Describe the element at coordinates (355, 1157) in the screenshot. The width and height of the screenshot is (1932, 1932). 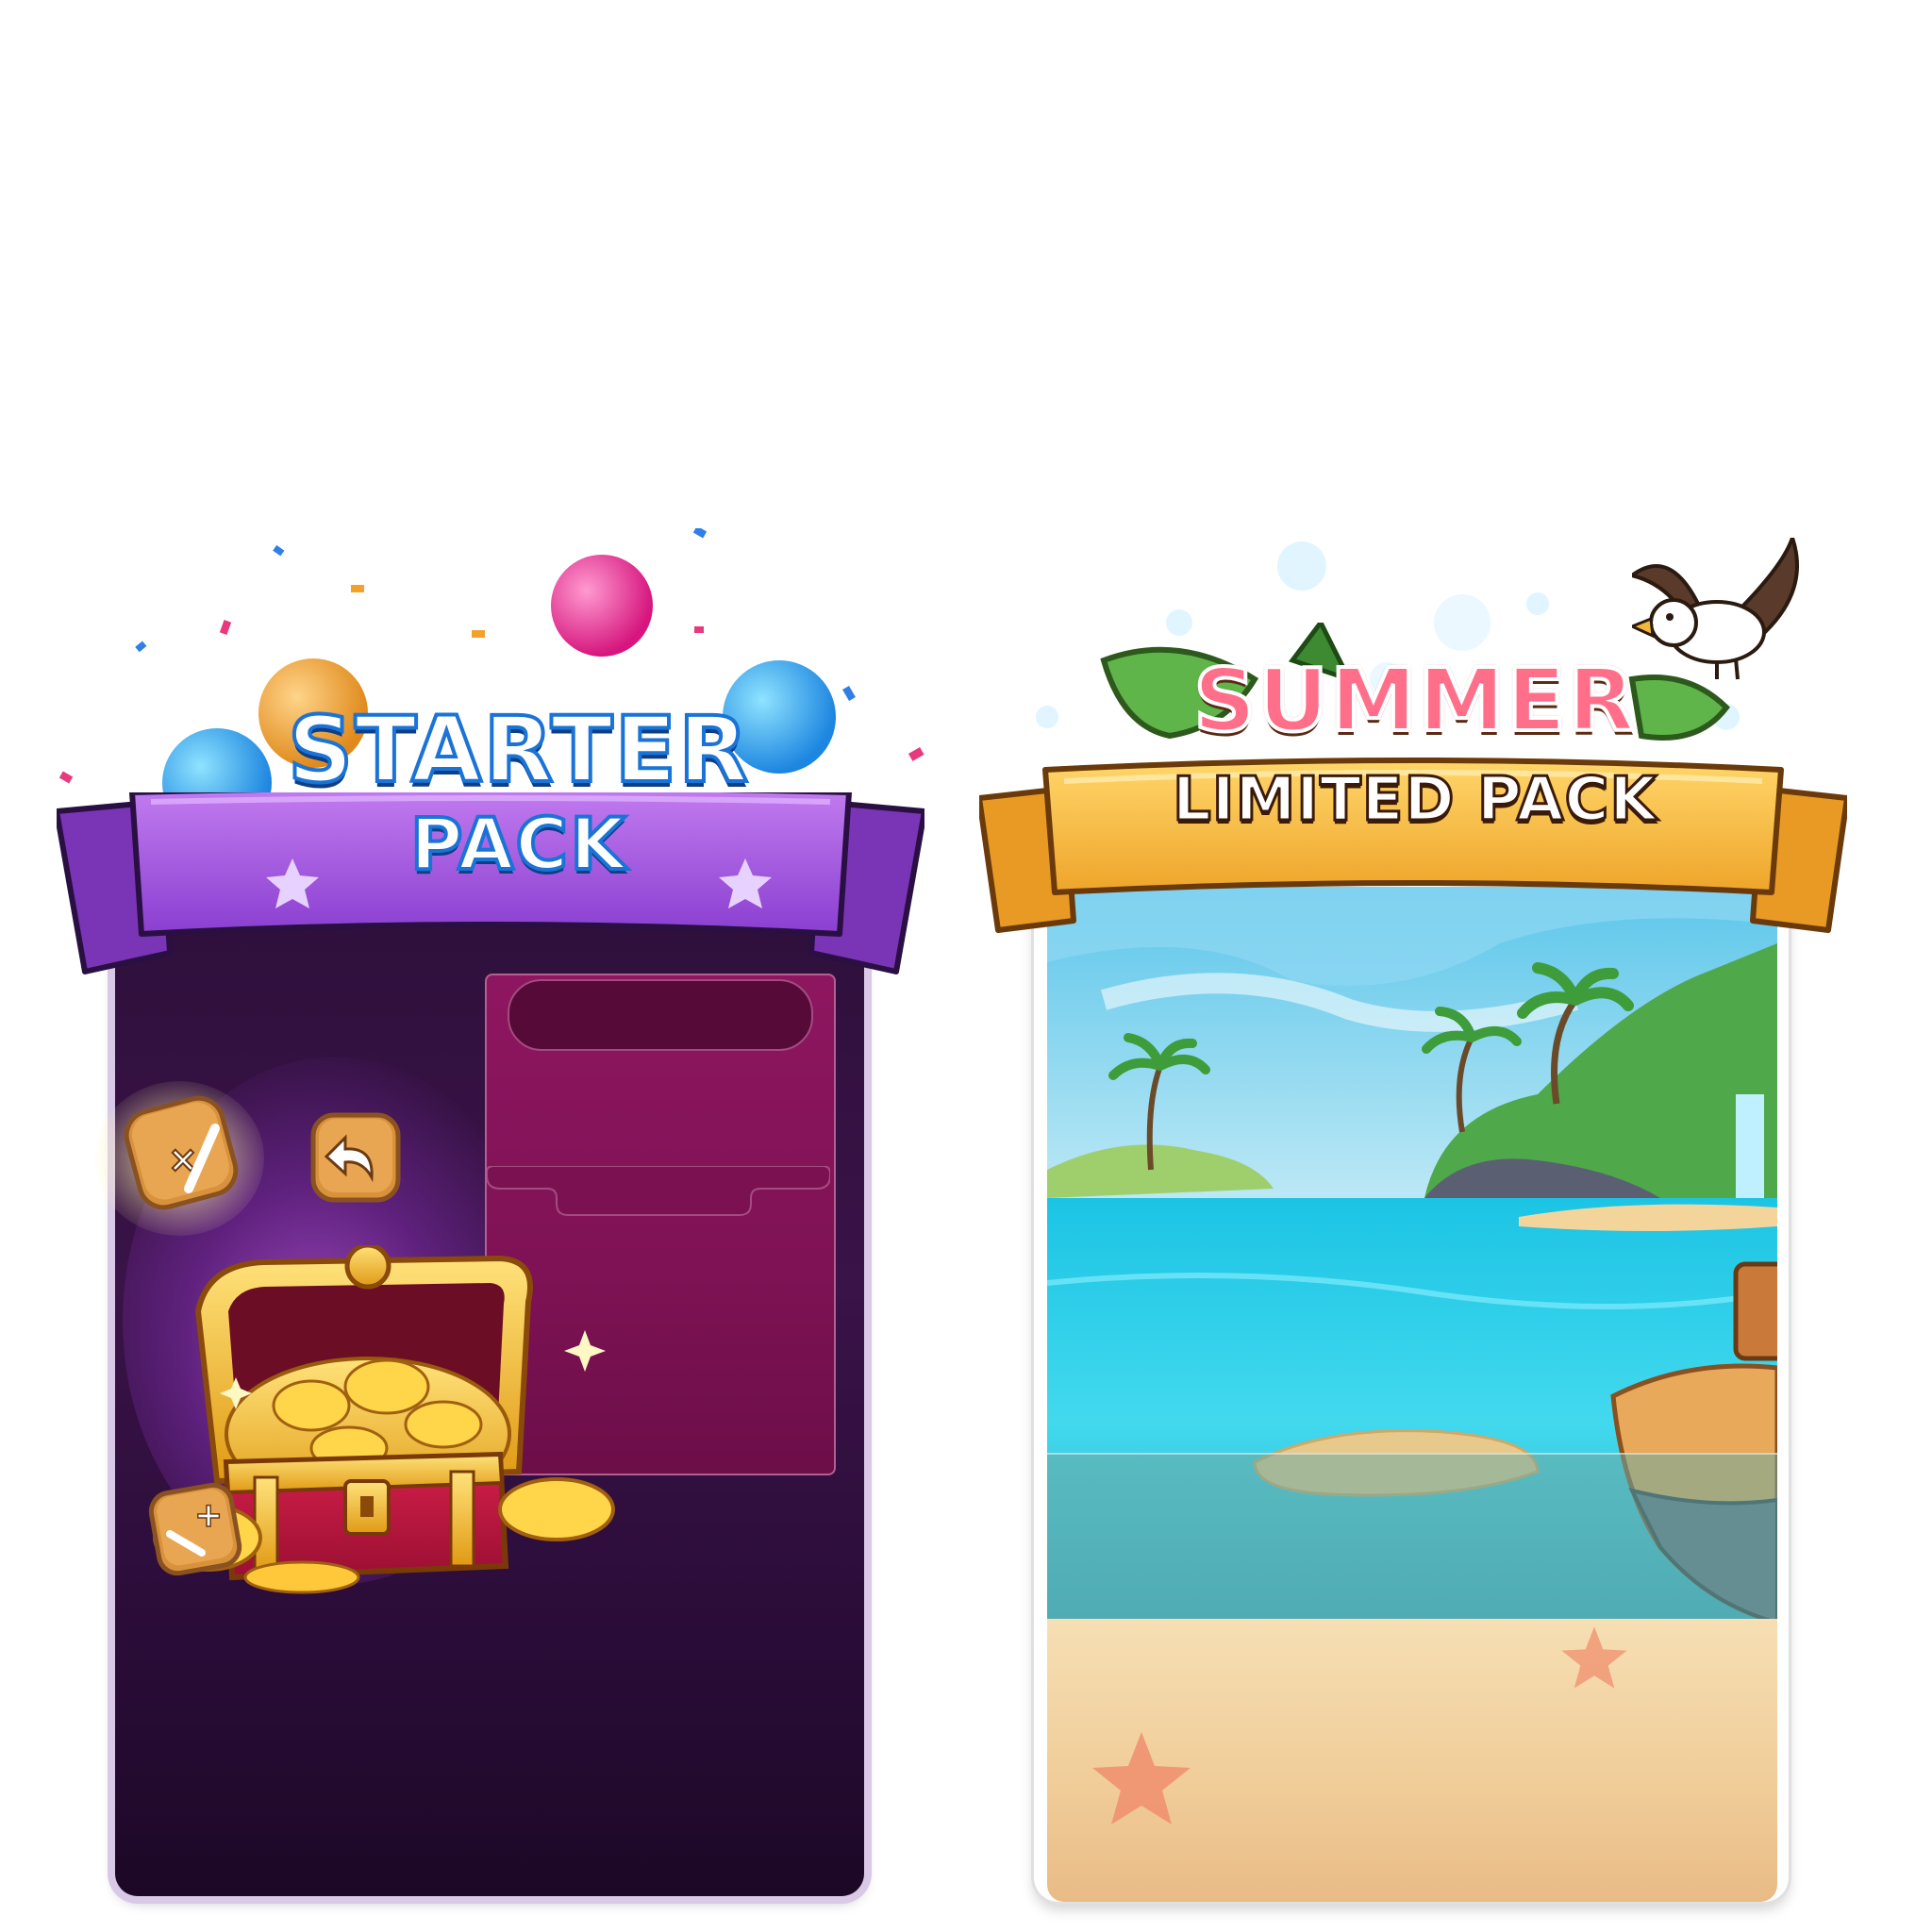
I see `undo-tile-icon` at that location.